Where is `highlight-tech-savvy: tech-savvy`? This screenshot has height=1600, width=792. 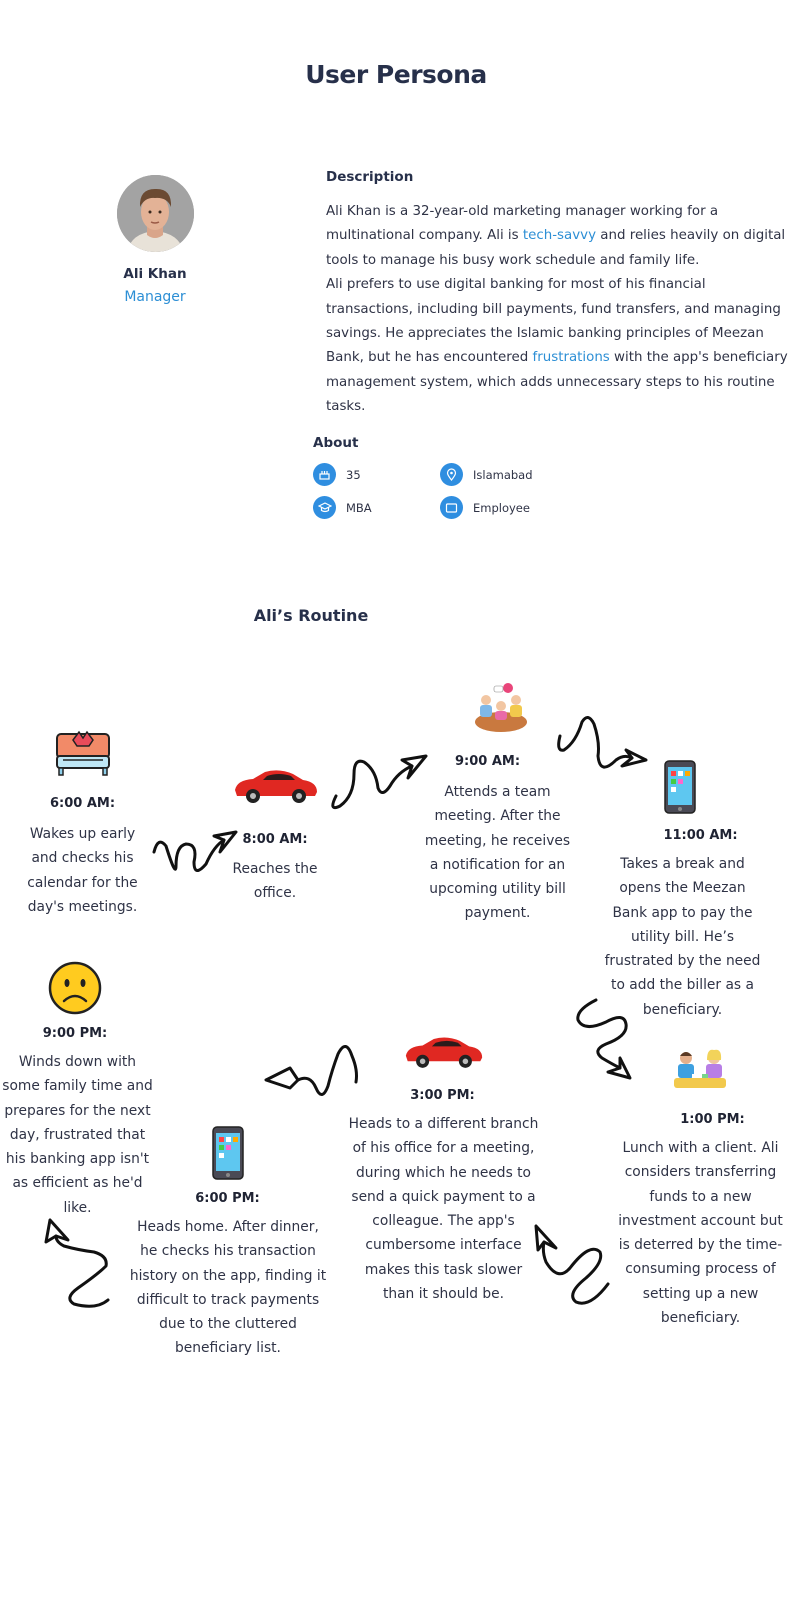
highlight-tech-savvy: tech-savvy is located at coordinates (559, 236).